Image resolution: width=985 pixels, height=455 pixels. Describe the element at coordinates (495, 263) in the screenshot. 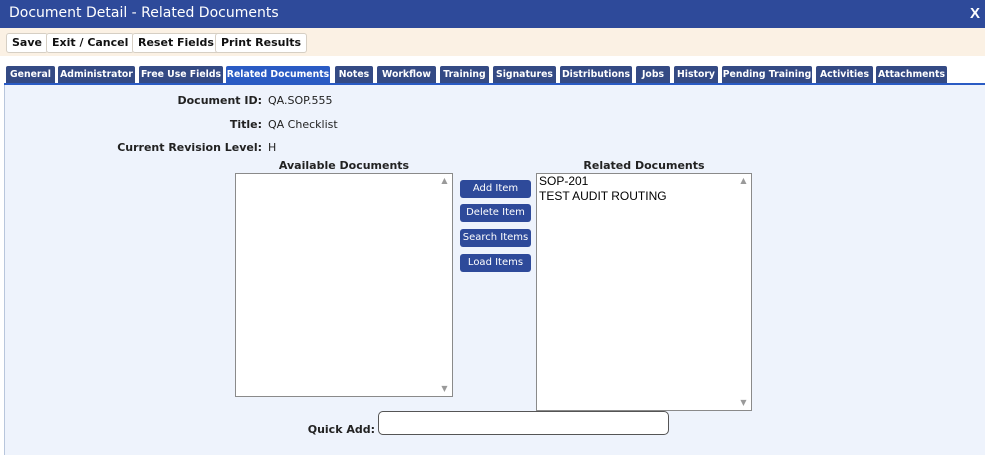

I see `load-items-button: Load Items` at that location.